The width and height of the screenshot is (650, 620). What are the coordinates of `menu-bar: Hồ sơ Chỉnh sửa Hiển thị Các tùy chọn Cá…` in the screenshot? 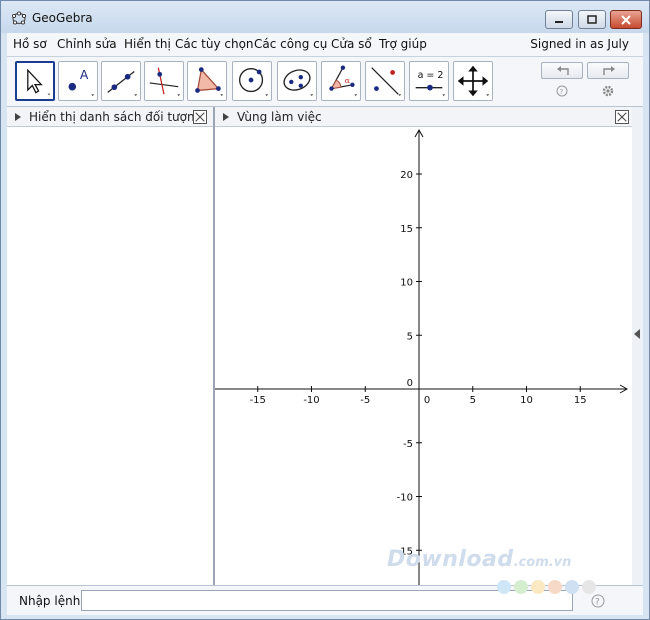 It's located at (325, 45).